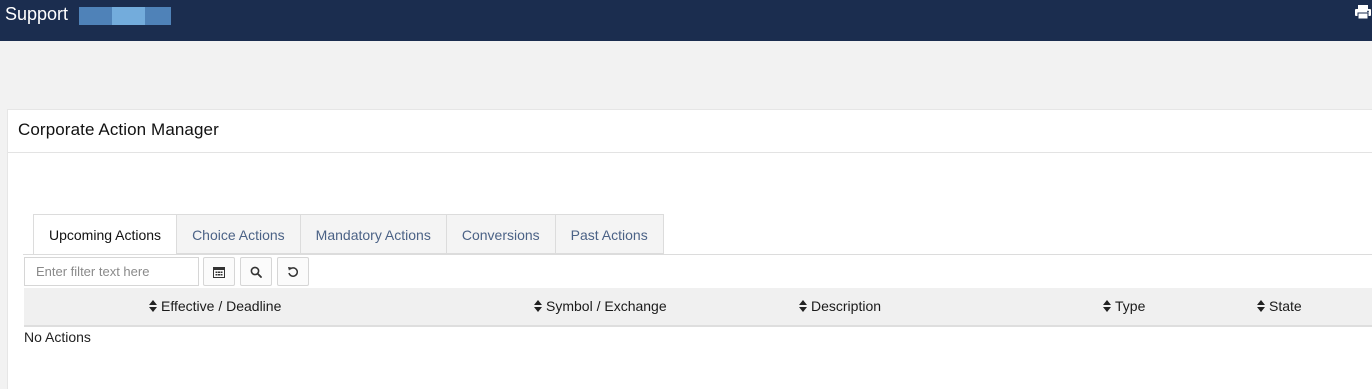 The width and height of the screenshot is (1372, 389). What do you see at coordinates (221, 306) in the screenshot?
I see `column-label: Effective / Deadline` at bounding box center [221, 306].